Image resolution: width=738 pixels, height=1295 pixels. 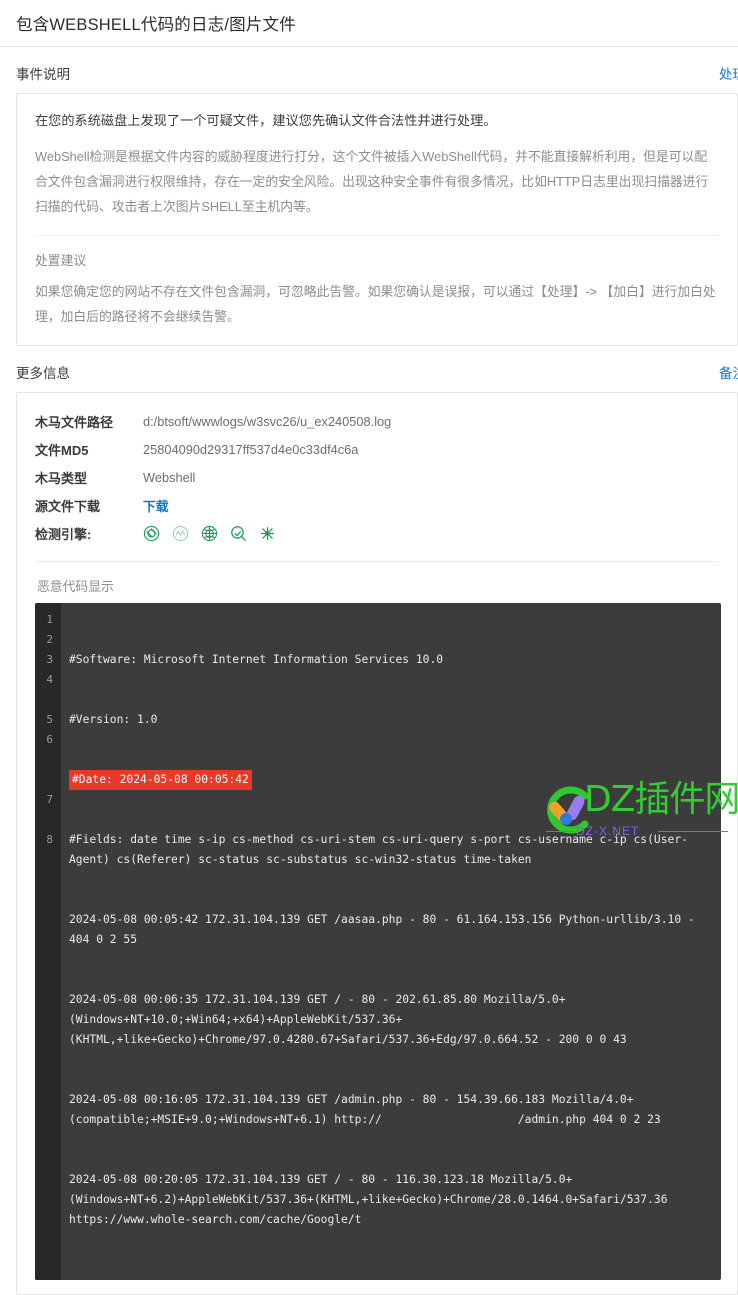 I want to click on engine-globe-icon, so click(x=209, y=533).